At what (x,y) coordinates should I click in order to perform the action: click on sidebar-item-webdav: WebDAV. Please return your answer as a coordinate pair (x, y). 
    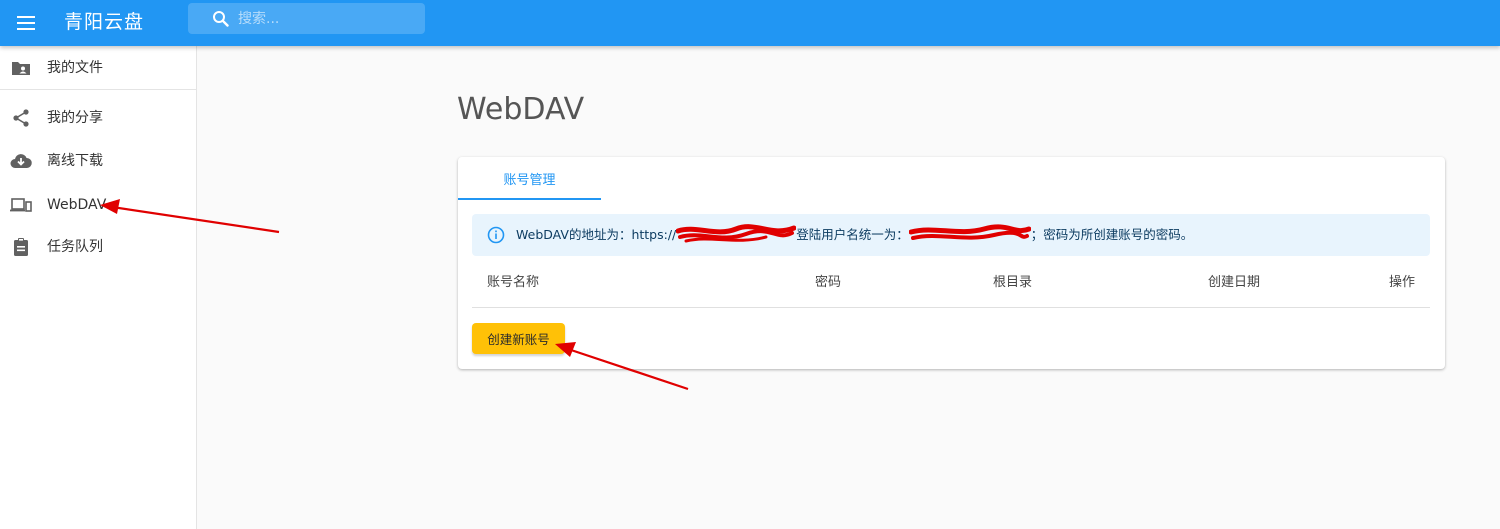
    Looking at the image, I should click on (98, 205).